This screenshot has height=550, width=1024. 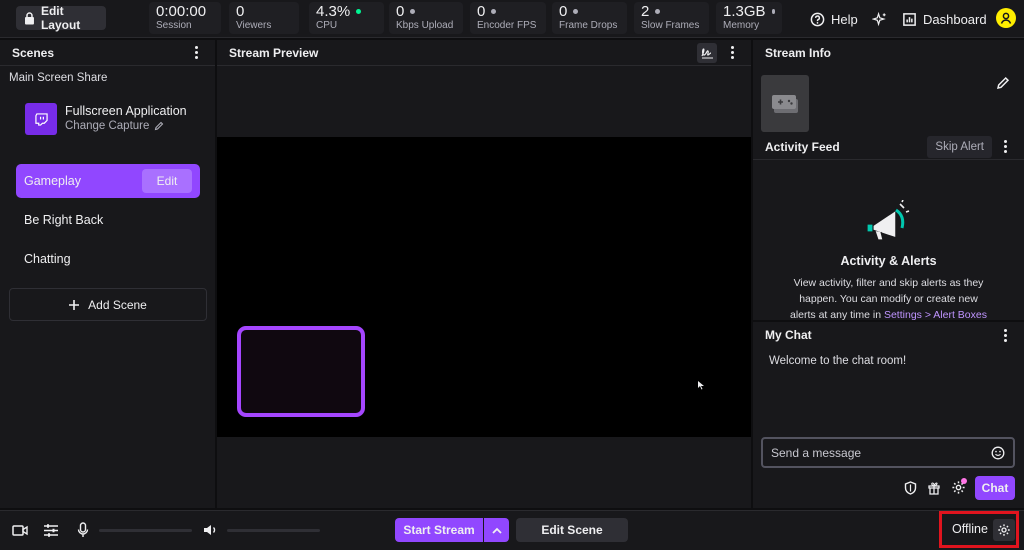 What do you see at coordinates (964, 481) in the screenshot?
I see `notification-dot-icon` at bounding box center [964, 481].